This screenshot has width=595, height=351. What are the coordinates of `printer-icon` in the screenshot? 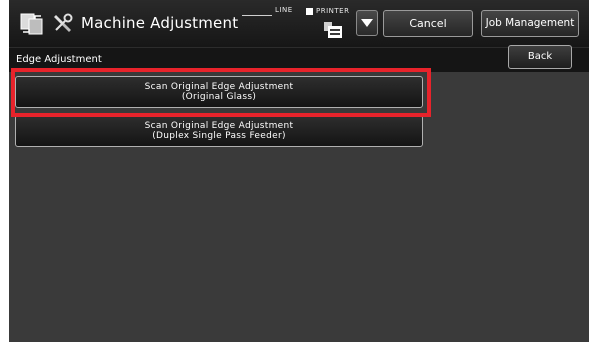 It's located at (333, 30).